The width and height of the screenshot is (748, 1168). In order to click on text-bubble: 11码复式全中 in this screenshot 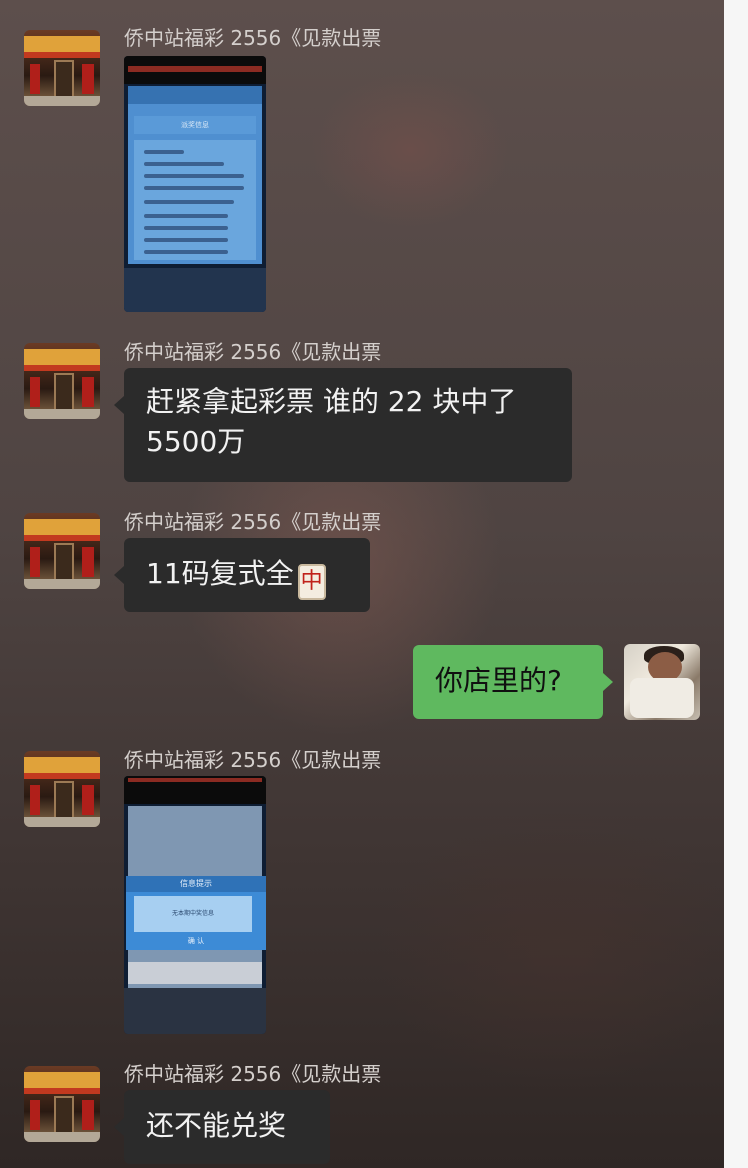, I will do `click(242, 575)`.